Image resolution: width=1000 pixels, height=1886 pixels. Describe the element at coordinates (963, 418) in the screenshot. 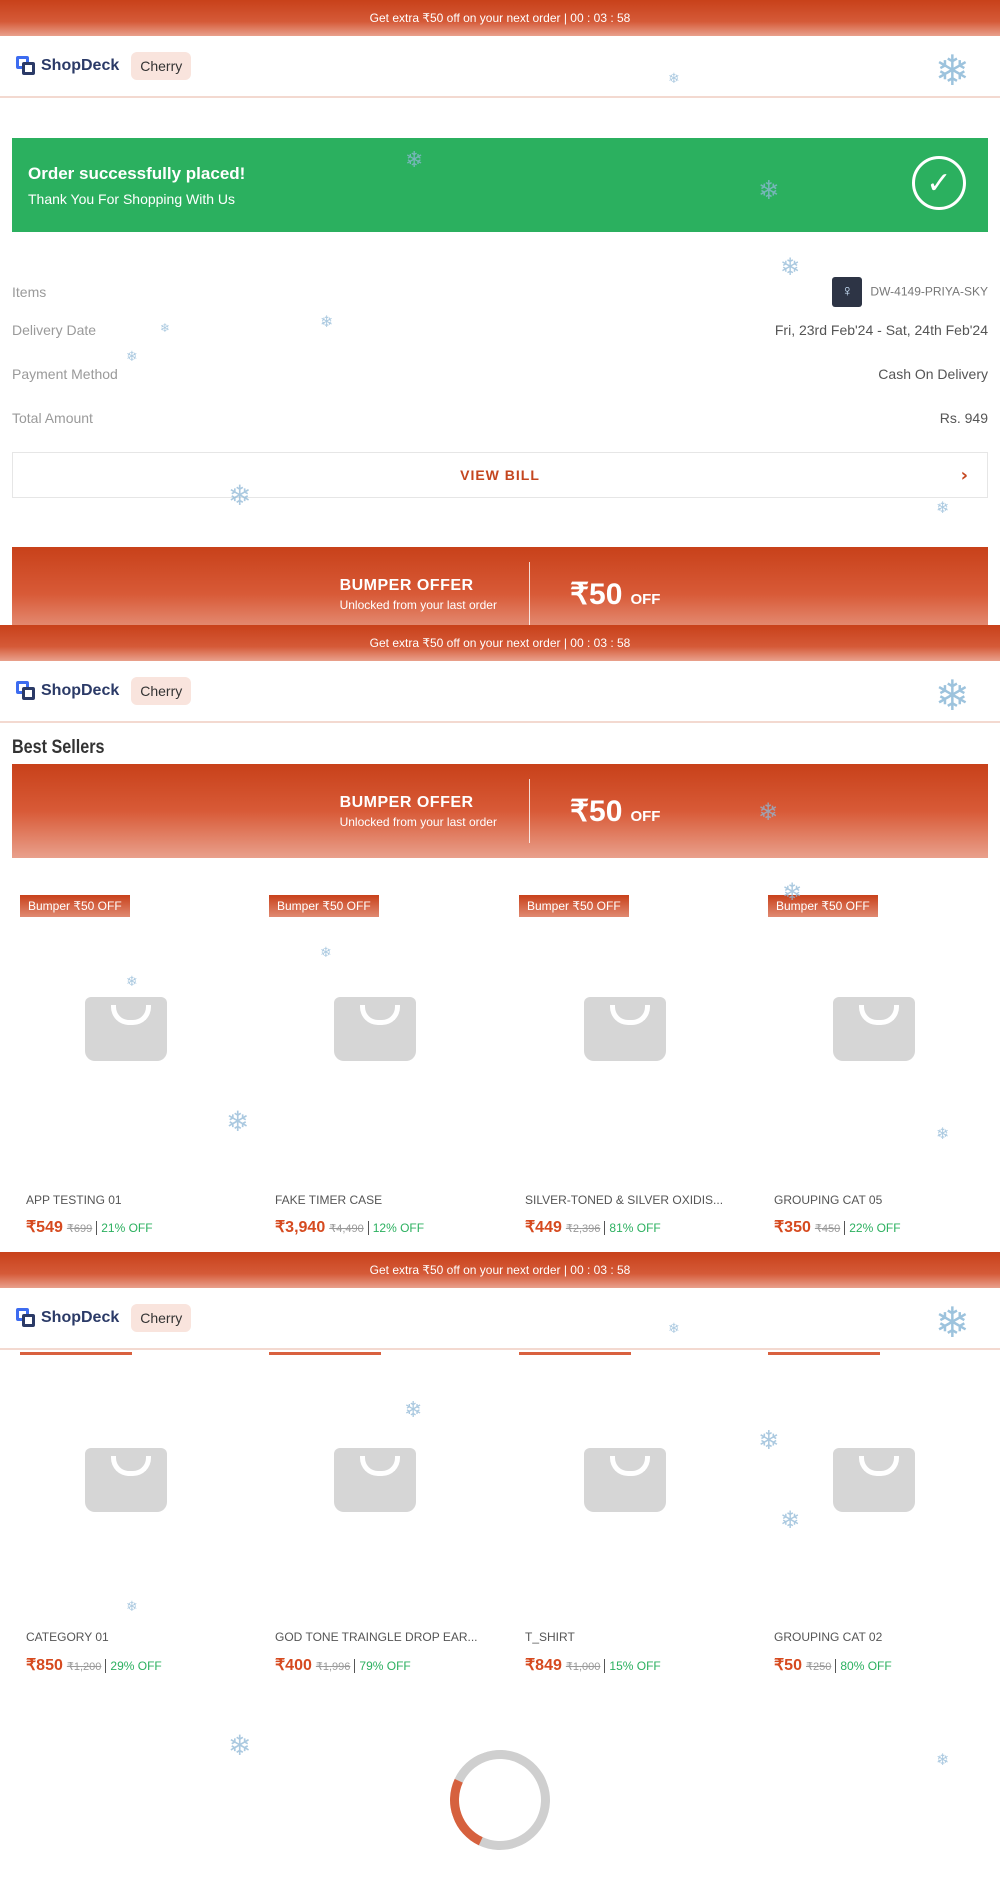

I see `total-value: Rs. 949` at that location.